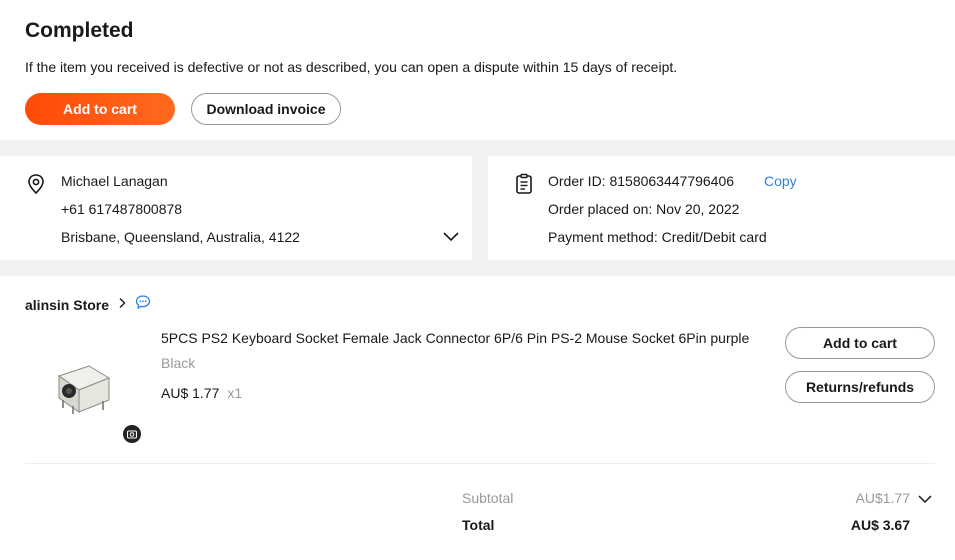  What do you see at coordinates (235, 393) in the screenshot?
I see `product-quantity: x1` at bounding box center [235, 393].